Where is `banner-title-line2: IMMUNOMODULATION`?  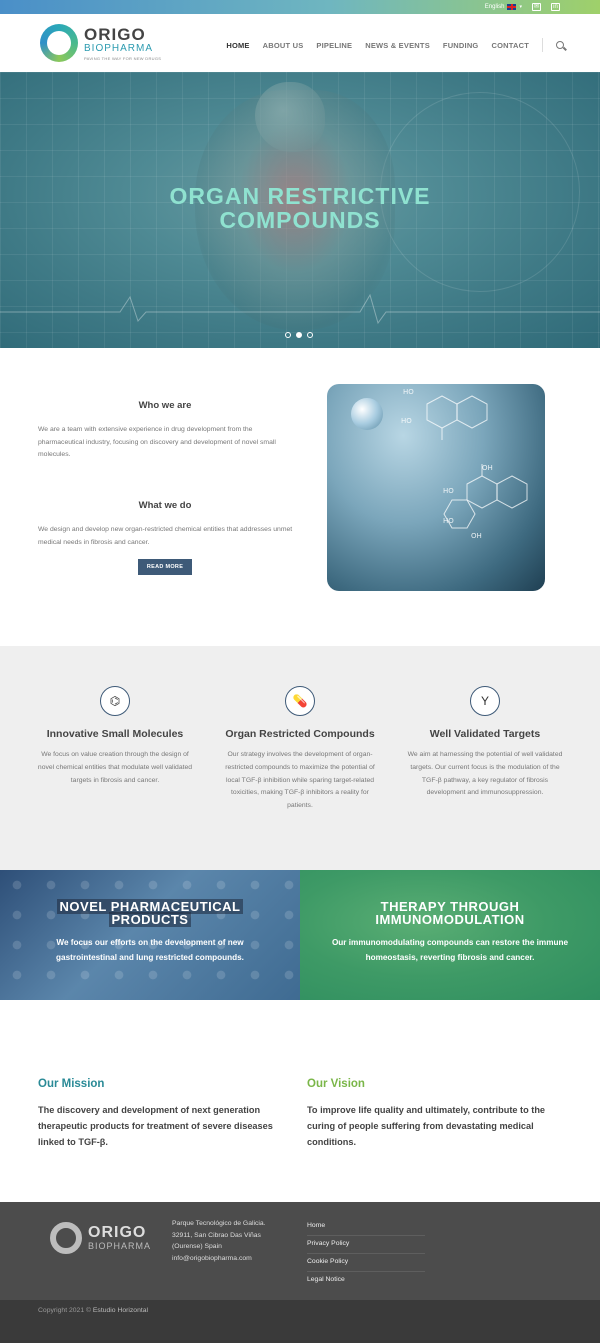 banner-title-line2: IMMUNOMODULATION is located at coordinates (450, 919).